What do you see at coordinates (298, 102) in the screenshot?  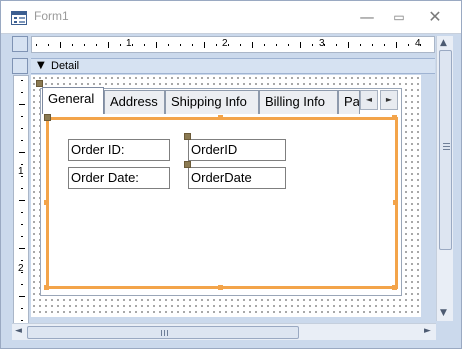 I see `tab-billing-info: Billing Info` at bounding box center [298, 102].